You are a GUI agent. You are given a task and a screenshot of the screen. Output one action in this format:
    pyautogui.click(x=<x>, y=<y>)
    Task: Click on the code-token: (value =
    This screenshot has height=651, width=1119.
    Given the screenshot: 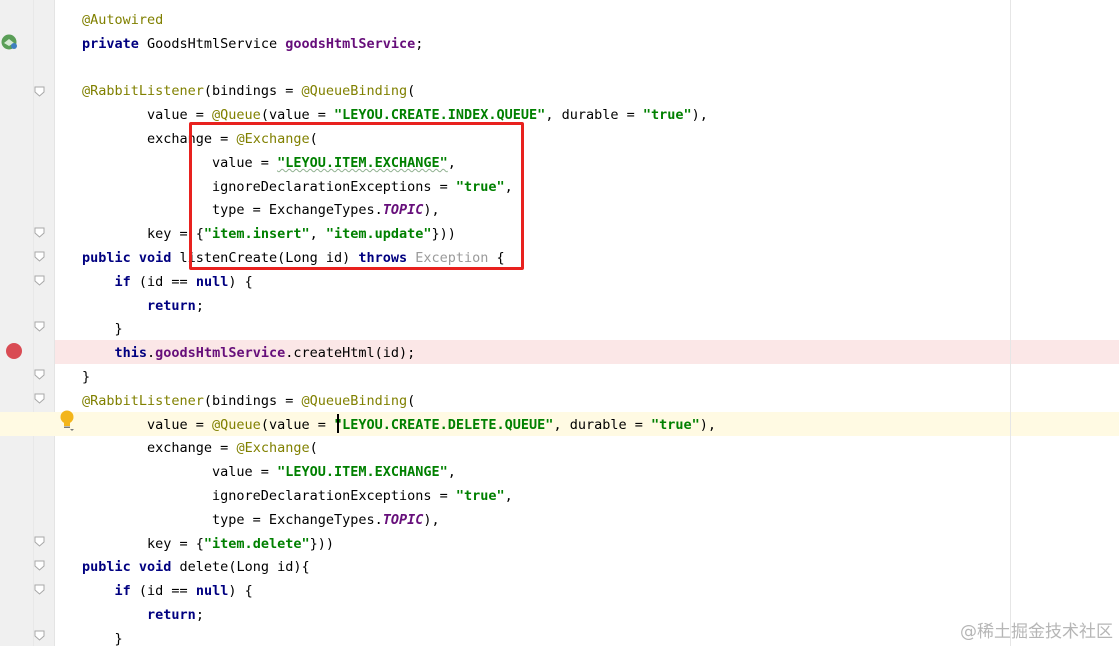 What is the action you would take?
    pyautogui.click(x=297, y=424)
    